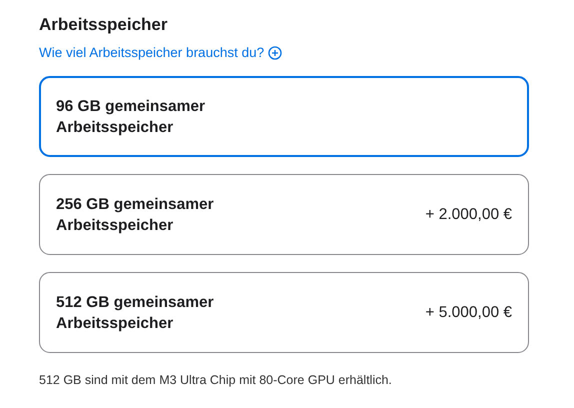 The height and width of the screenshot is (408, 574). I want to click on option-name: 512 GB gemeinsamer Arbeitsspeicher, so click(135, 313).